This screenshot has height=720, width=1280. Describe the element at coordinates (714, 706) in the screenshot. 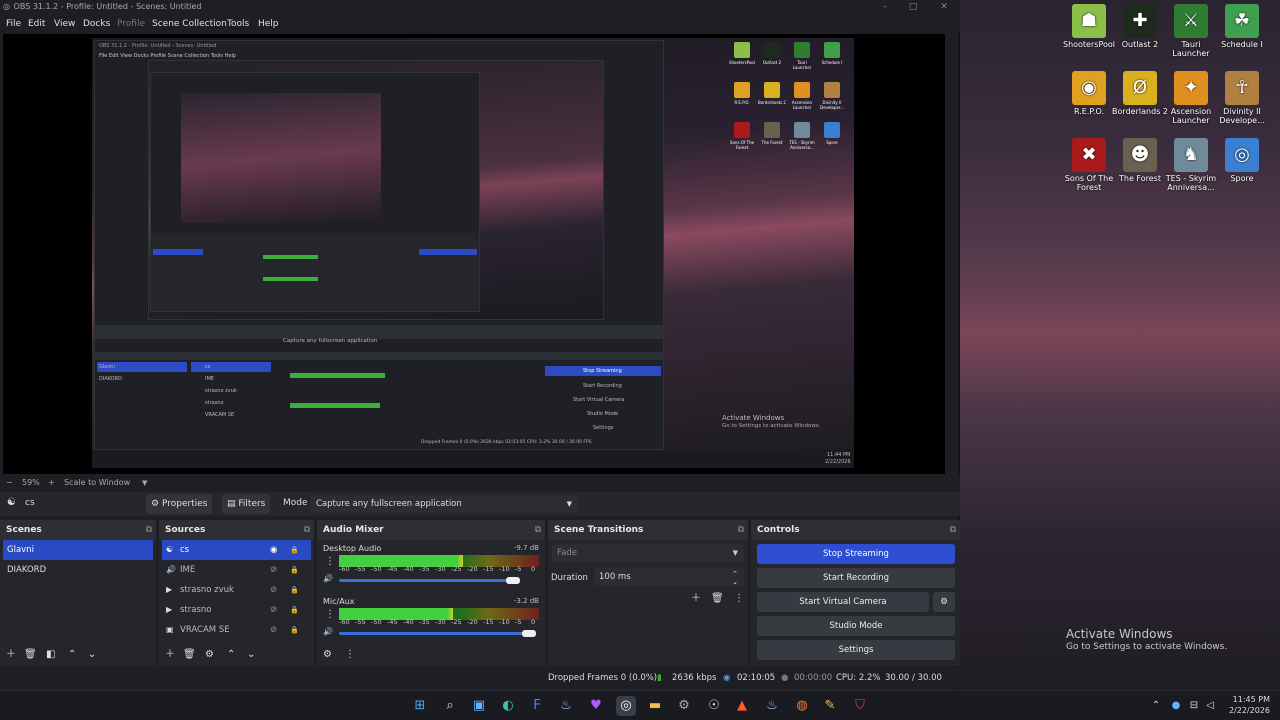

I see `github-icon: ☉` at that location.